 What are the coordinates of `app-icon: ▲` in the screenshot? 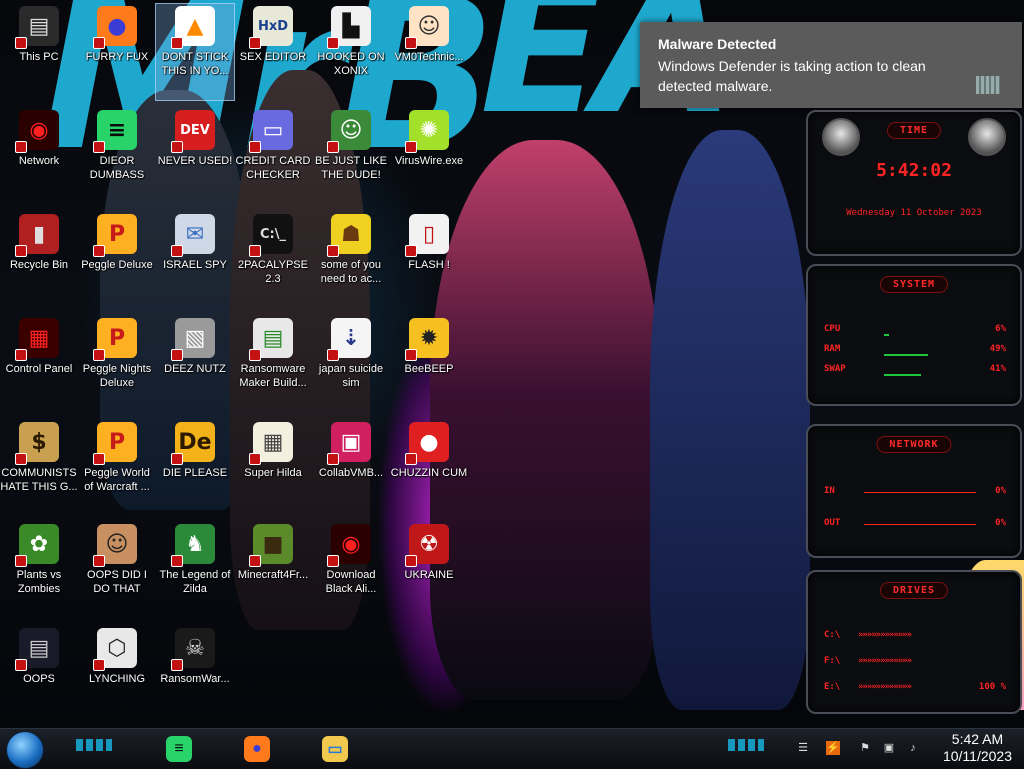 It's located at (193, 27).